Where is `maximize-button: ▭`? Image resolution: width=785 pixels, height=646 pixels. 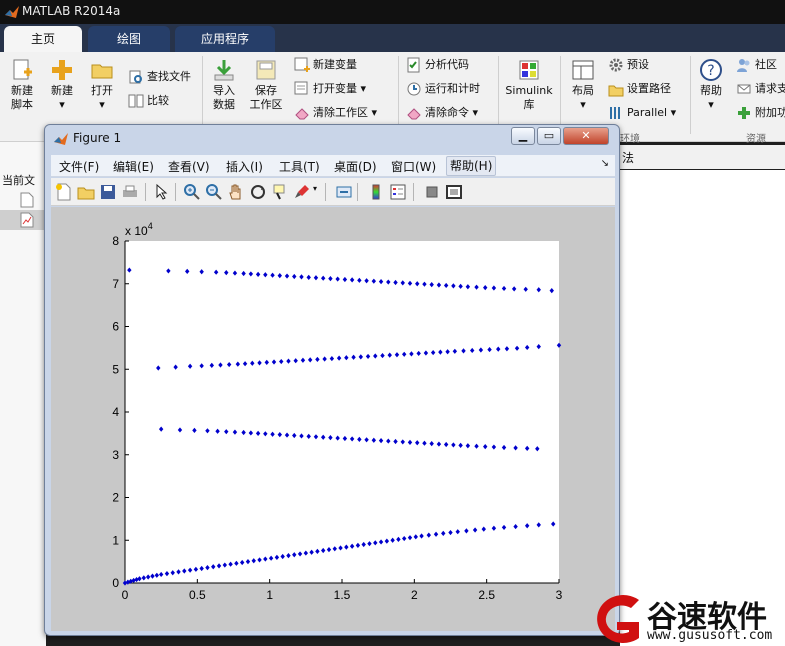
maximize-button: ▭ is located at coordinates (549, 136).